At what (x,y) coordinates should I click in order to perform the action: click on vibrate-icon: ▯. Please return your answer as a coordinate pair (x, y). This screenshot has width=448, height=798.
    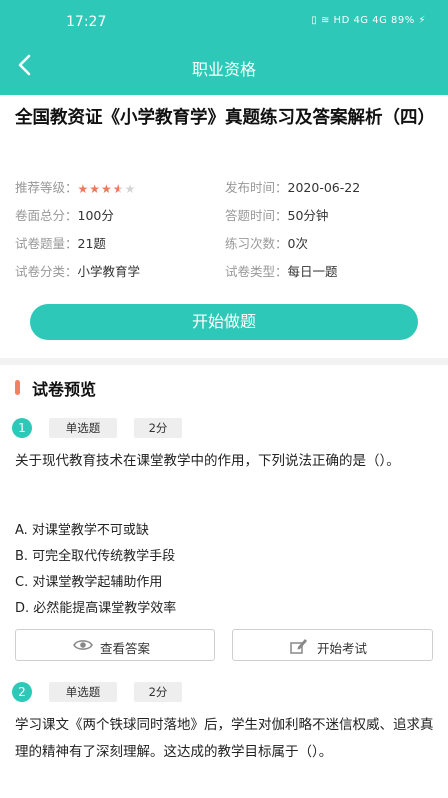
    Looking at the image, I should click on (314, 20).